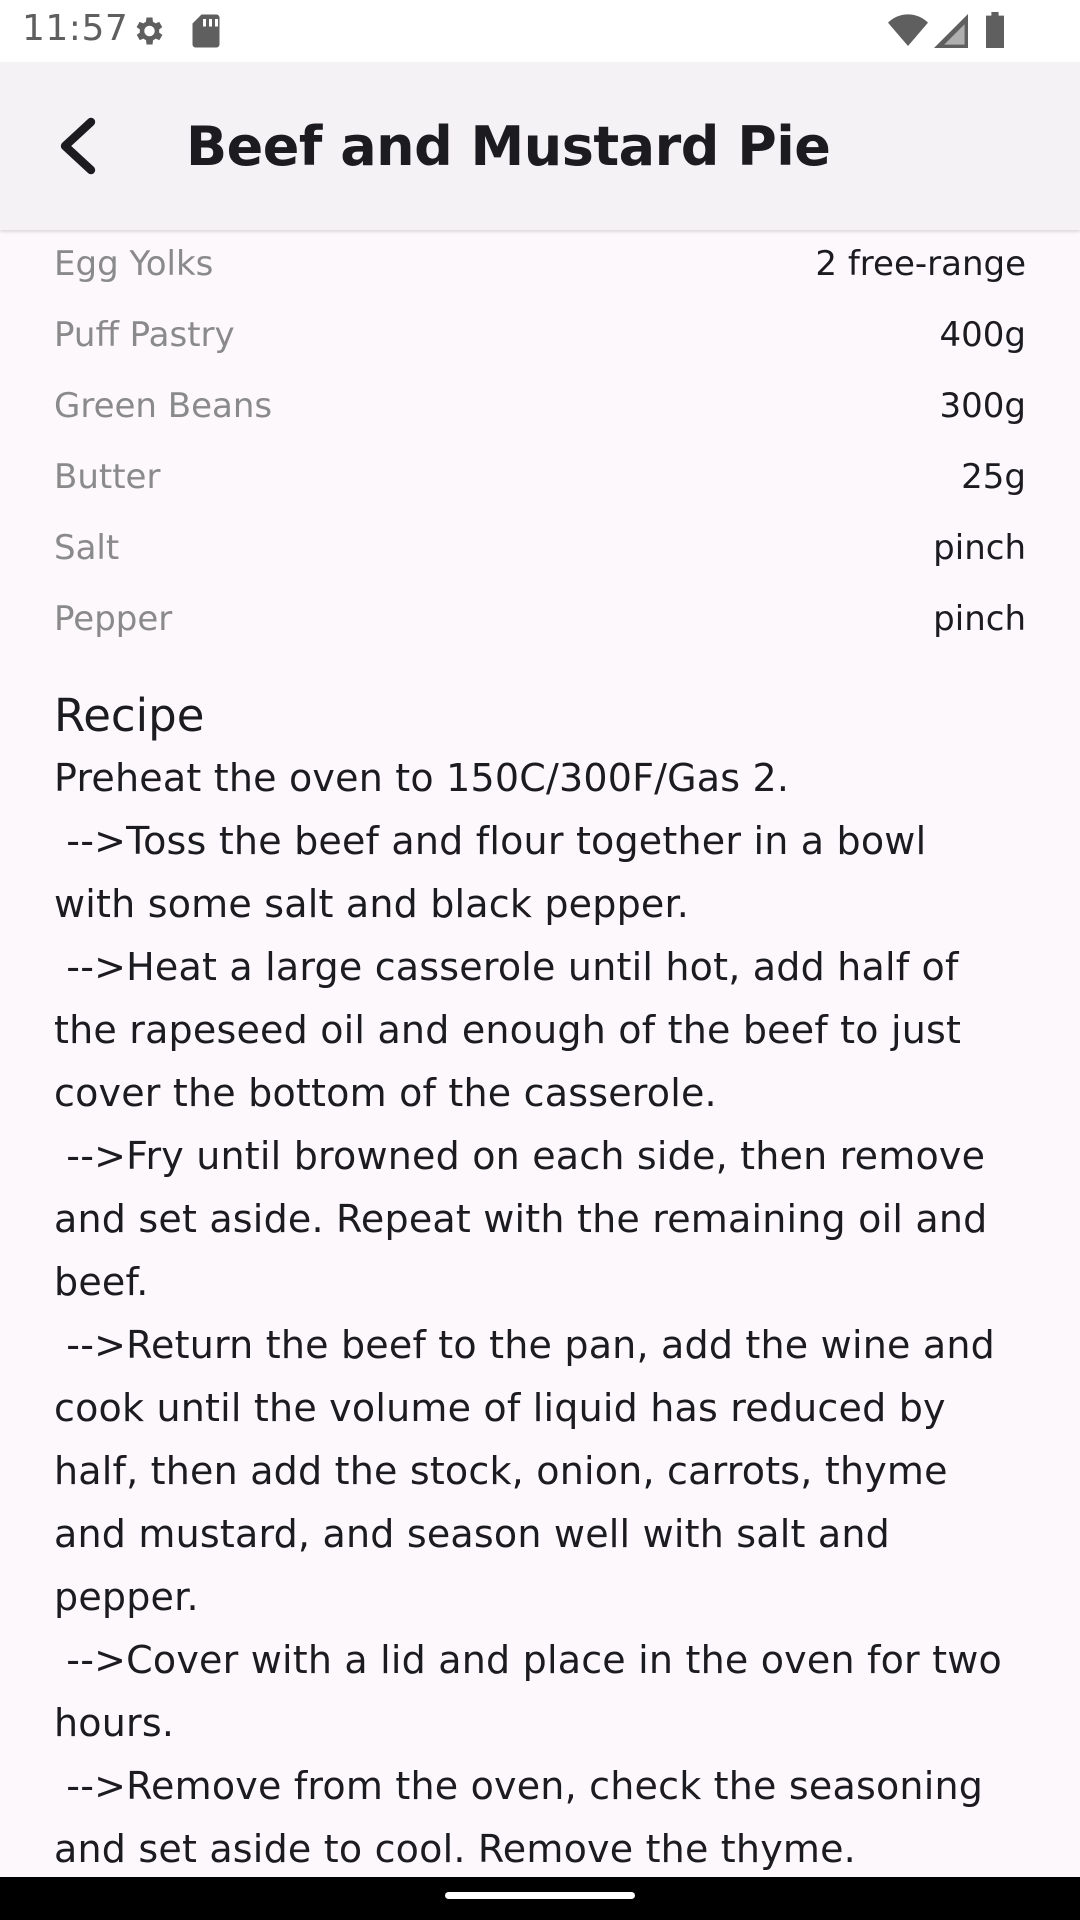  Describe the element at coordinates (144, 335) in the screenshot. I see `ingredient-name: Puff Pastry` at that location.